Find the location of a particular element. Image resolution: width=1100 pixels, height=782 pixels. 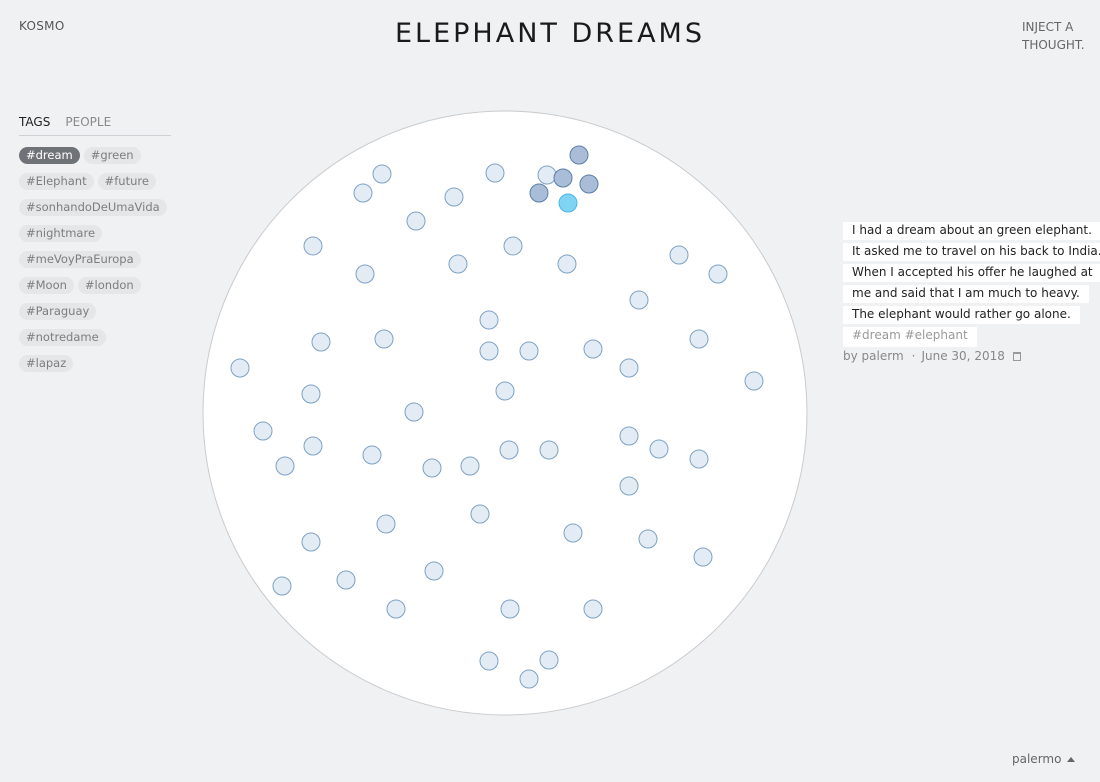

dream-text-line: When I accepted his offer he laughed at is located at coordinates (971, 273).